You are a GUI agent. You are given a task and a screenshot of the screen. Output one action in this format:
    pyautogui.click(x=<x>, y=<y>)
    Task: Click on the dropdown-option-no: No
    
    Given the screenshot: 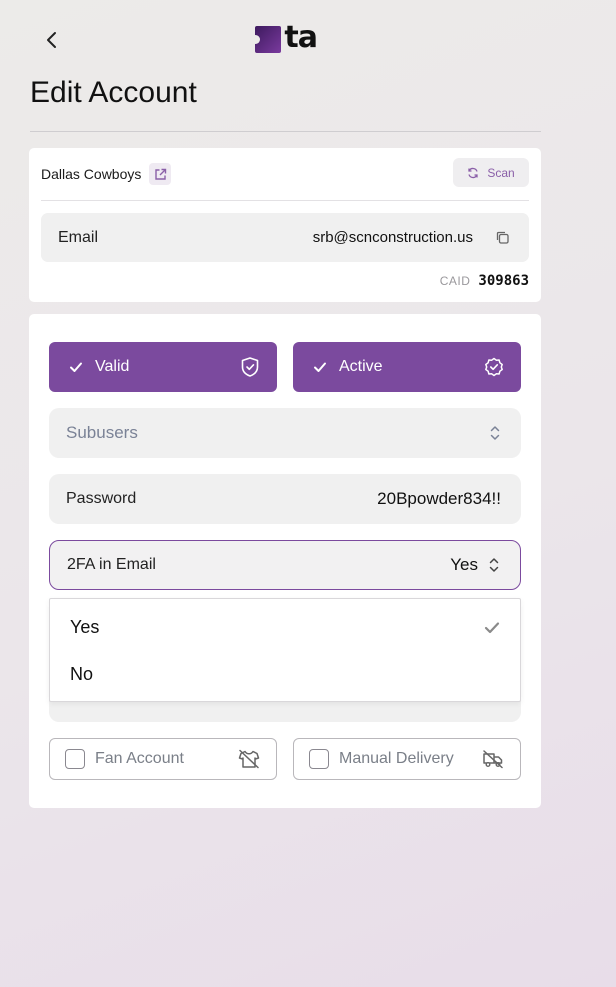 What is the action you would take?
    pyautogui.click(x=285, y=674)
    